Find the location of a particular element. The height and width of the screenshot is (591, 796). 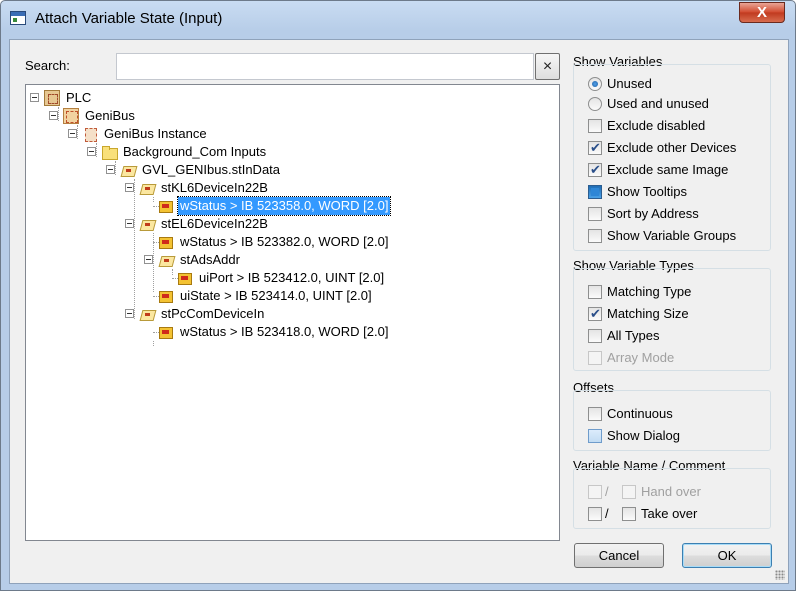

tree-node-label: Background_Com Inputs is located at coordinates (195, 151).